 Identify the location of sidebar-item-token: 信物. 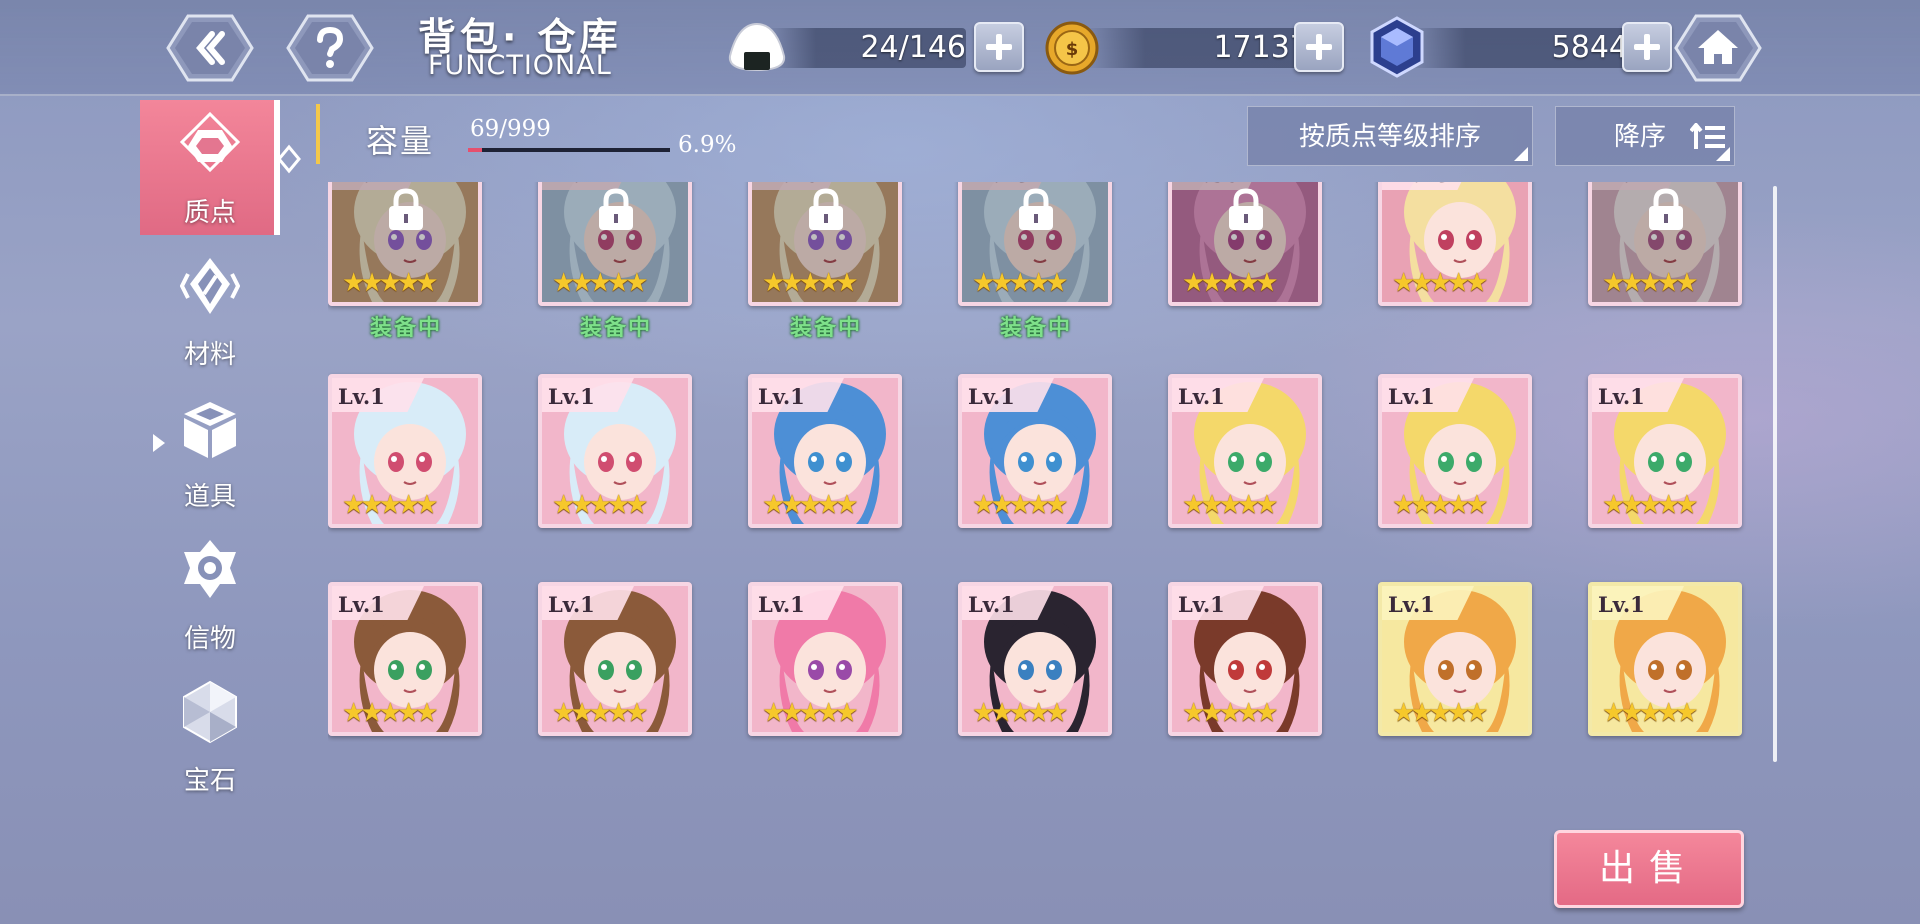
(210, 593).